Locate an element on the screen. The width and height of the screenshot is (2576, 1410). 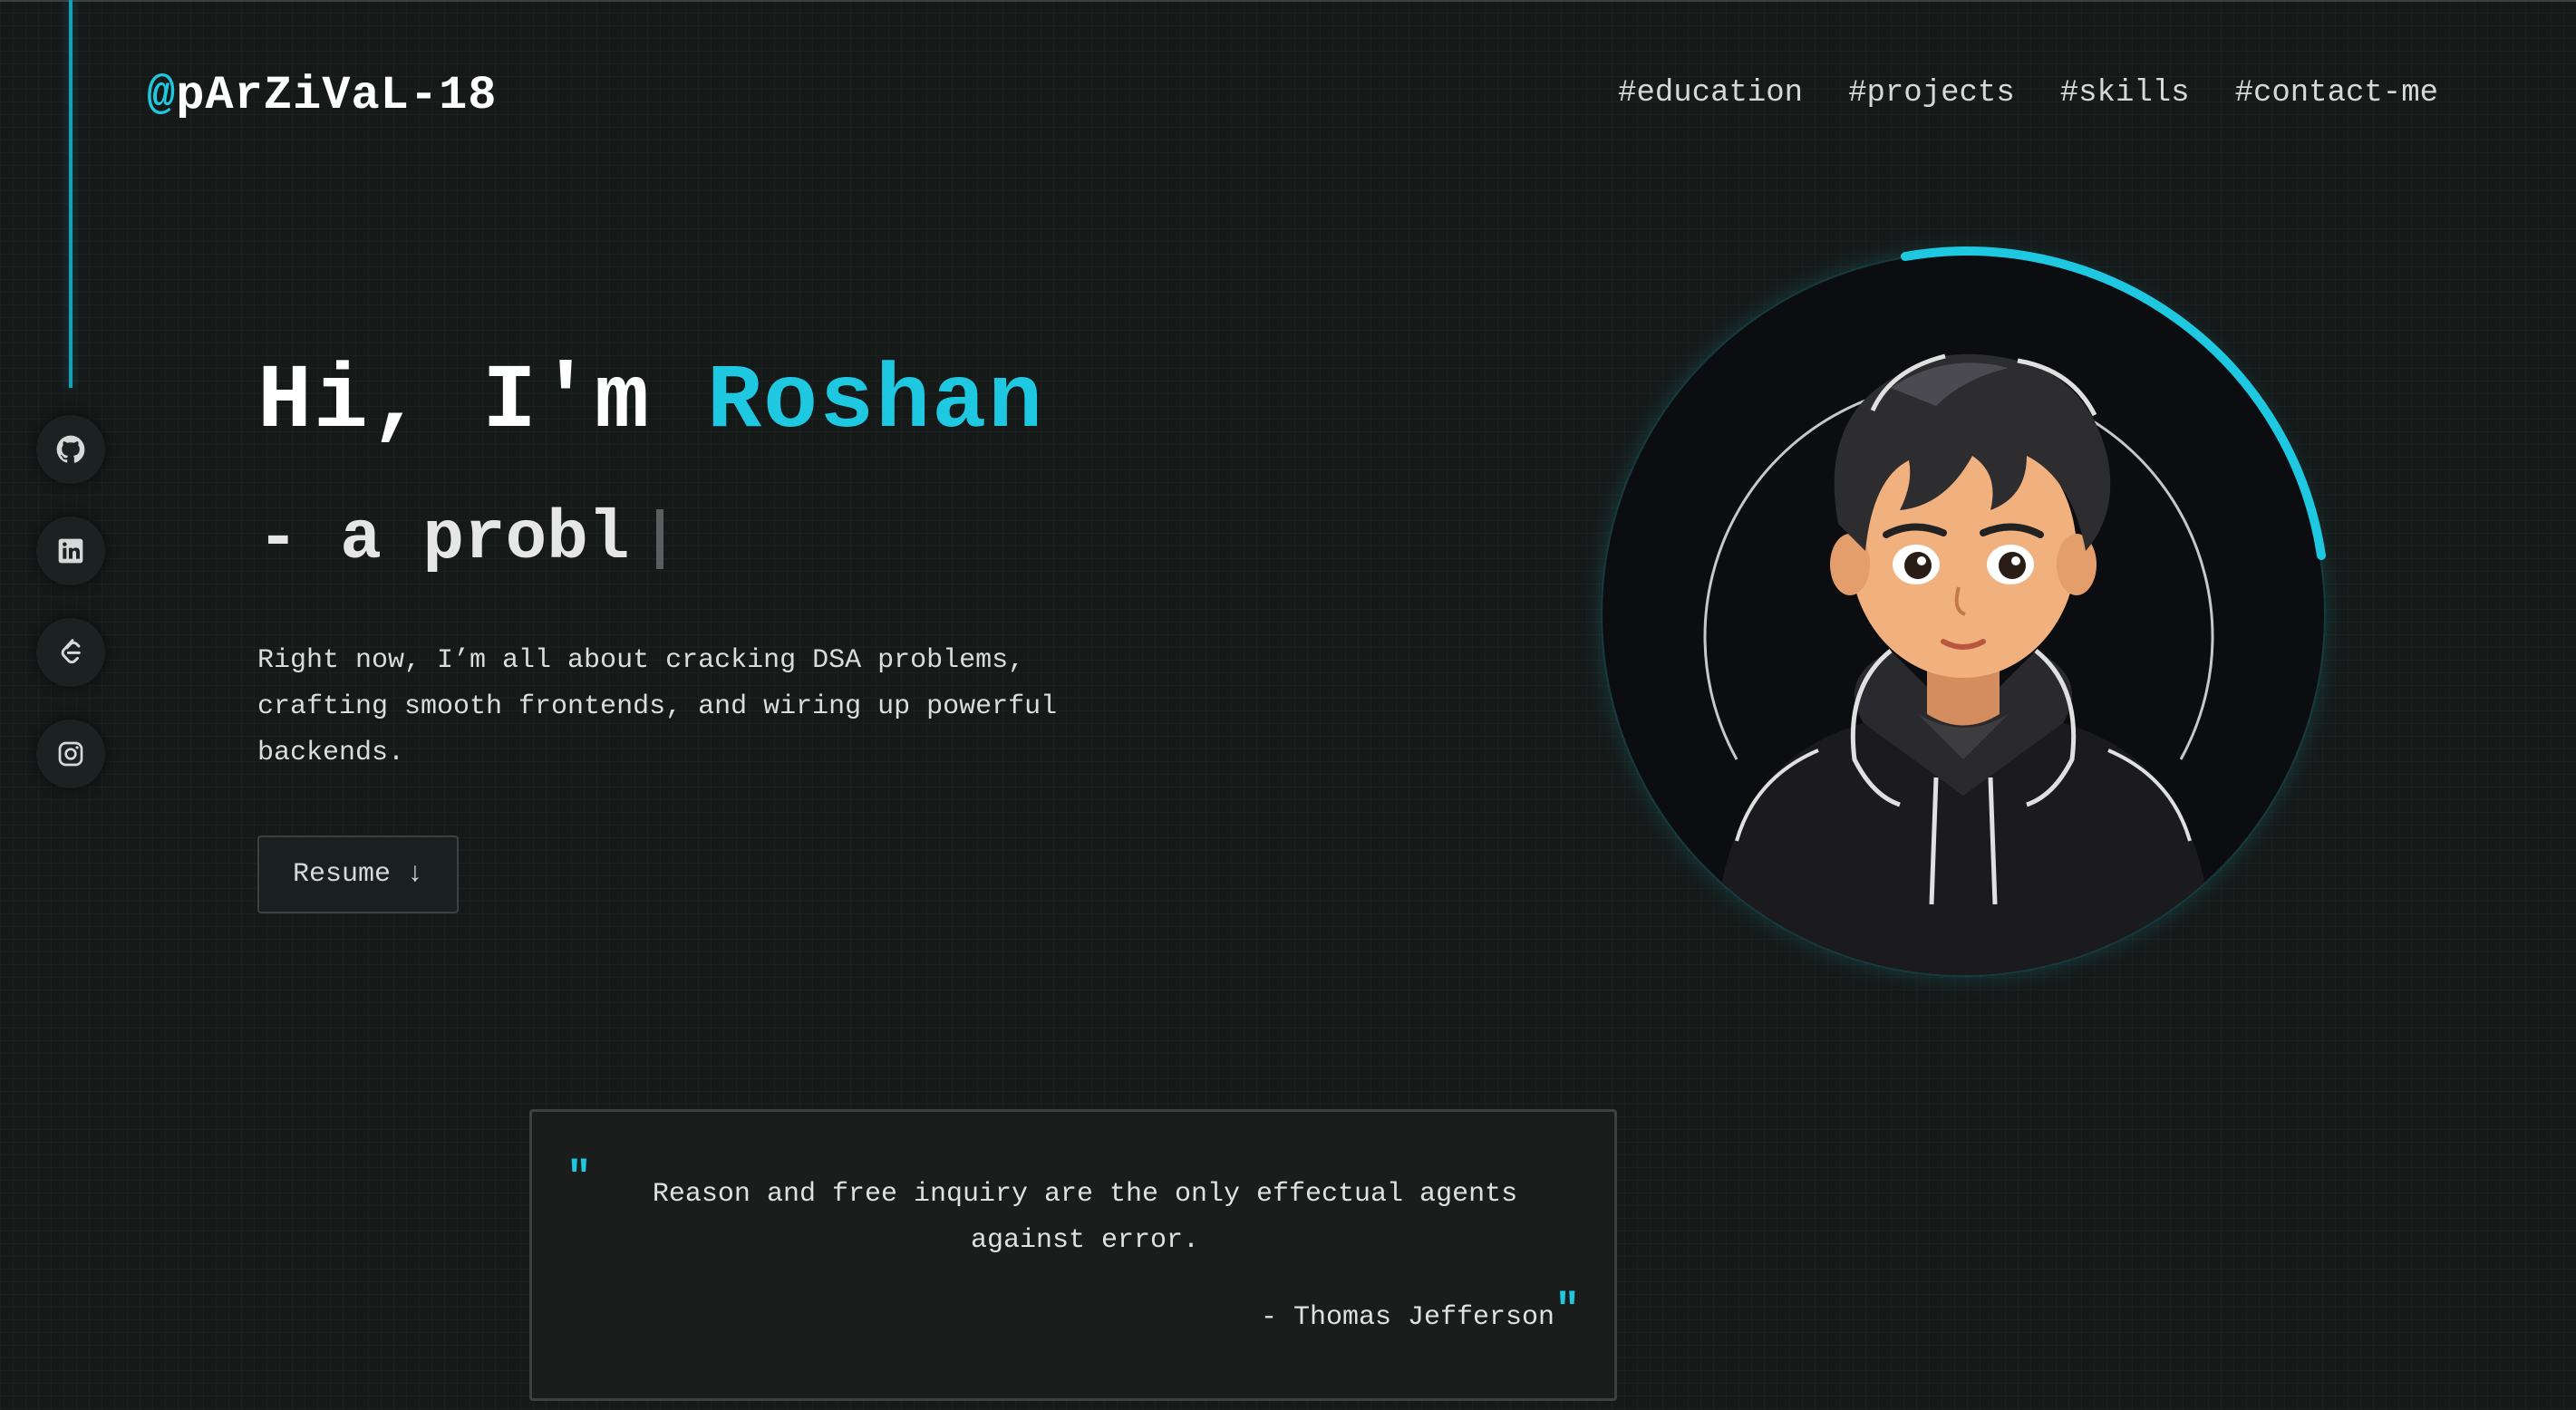
instagram-link is located at coordinates (70, 753).